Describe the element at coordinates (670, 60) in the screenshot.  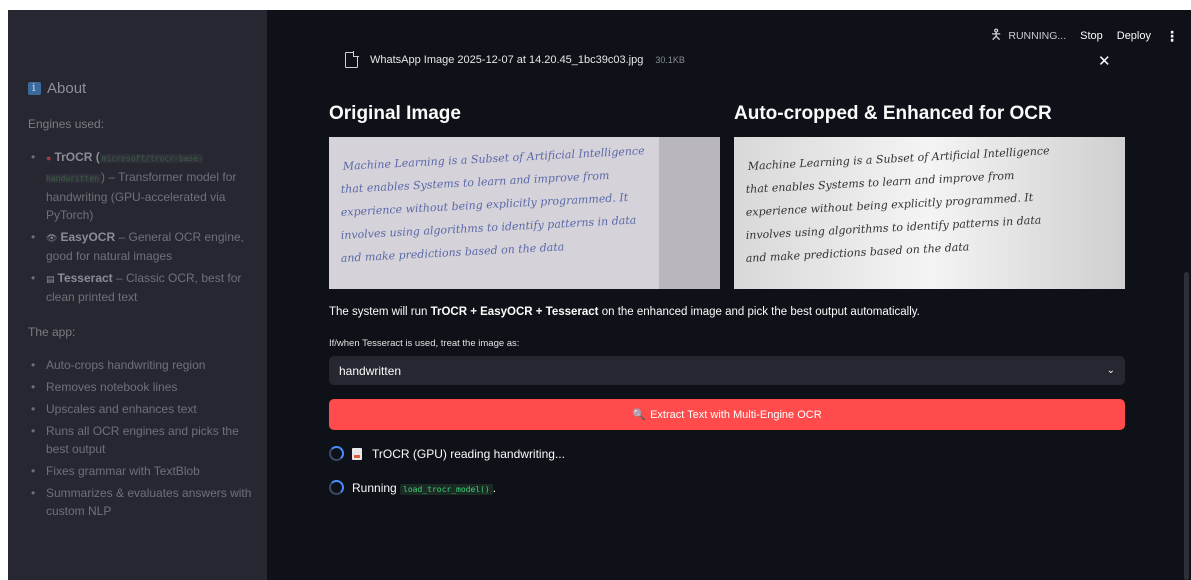
I see `file-size: 30.1KB` at that location.